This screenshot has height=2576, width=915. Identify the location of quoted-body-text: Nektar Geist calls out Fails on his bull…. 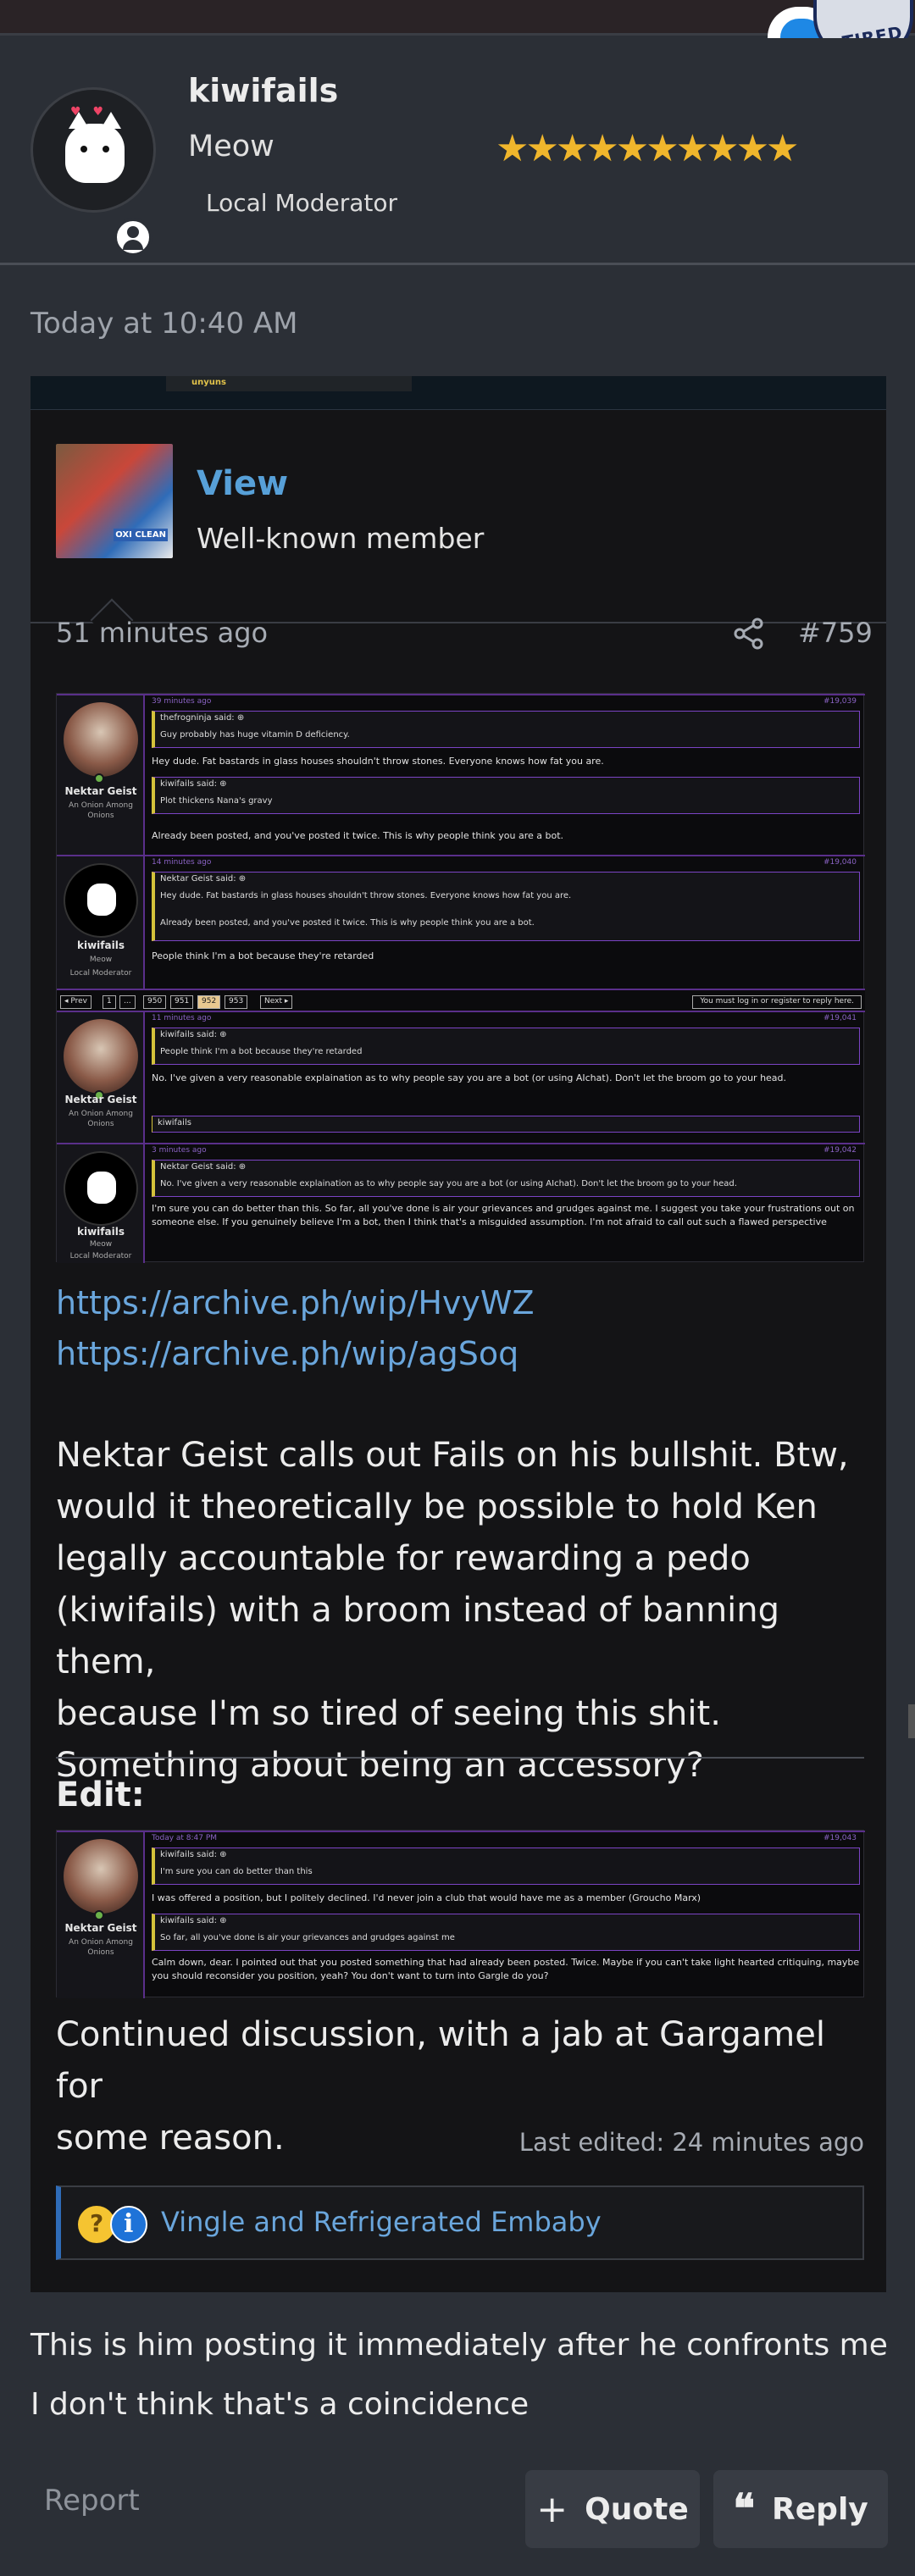
(452, 1610).